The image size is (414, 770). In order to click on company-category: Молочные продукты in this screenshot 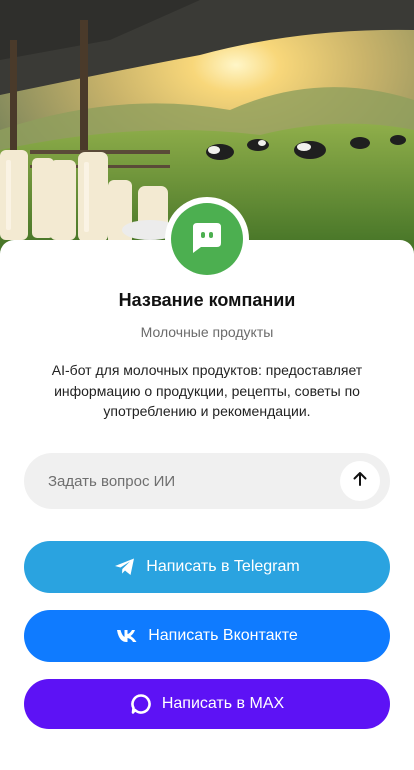, I will do `click(207, 332)`.